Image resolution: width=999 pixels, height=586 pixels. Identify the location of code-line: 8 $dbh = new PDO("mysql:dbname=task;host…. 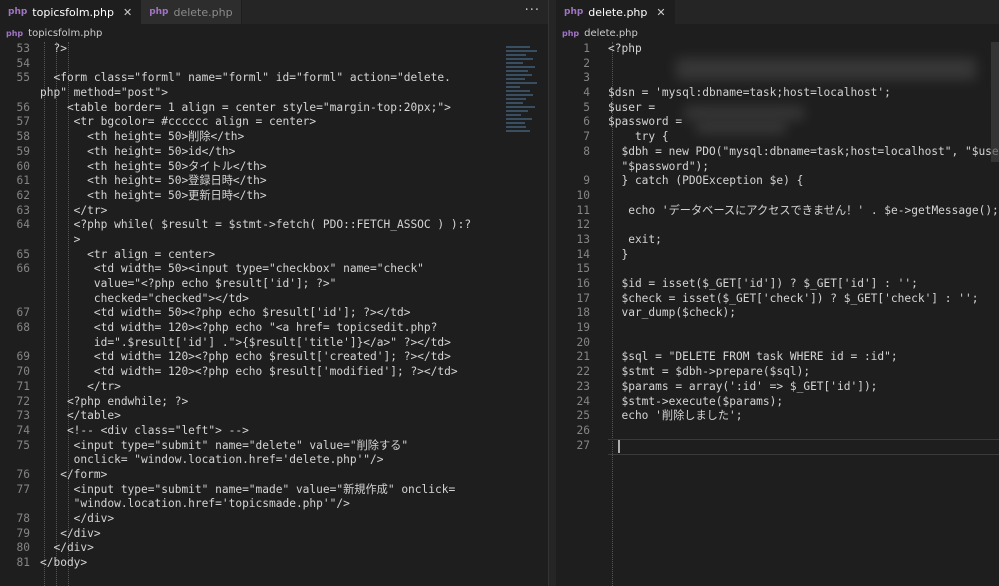
(777, 152).